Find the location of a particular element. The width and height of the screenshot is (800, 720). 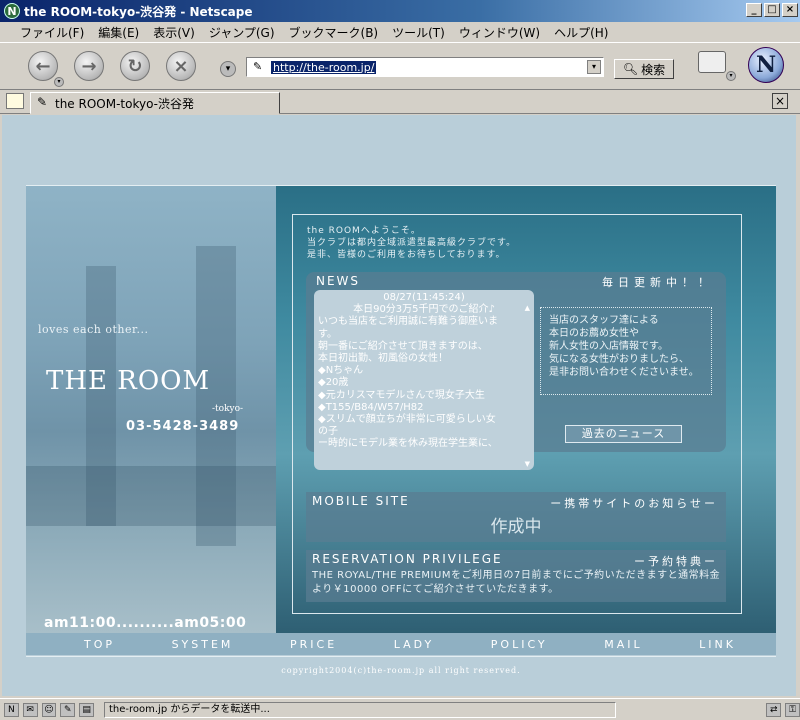

navigator-icon: N is located at coordinates (11, 709).